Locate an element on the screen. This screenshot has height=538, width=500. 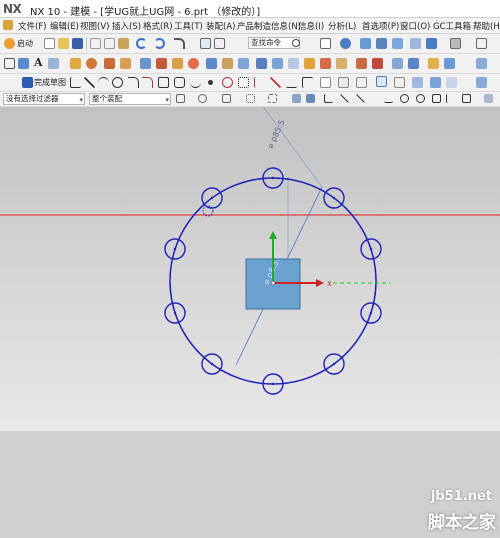
undo-icon is located at coordinates (141, 43).